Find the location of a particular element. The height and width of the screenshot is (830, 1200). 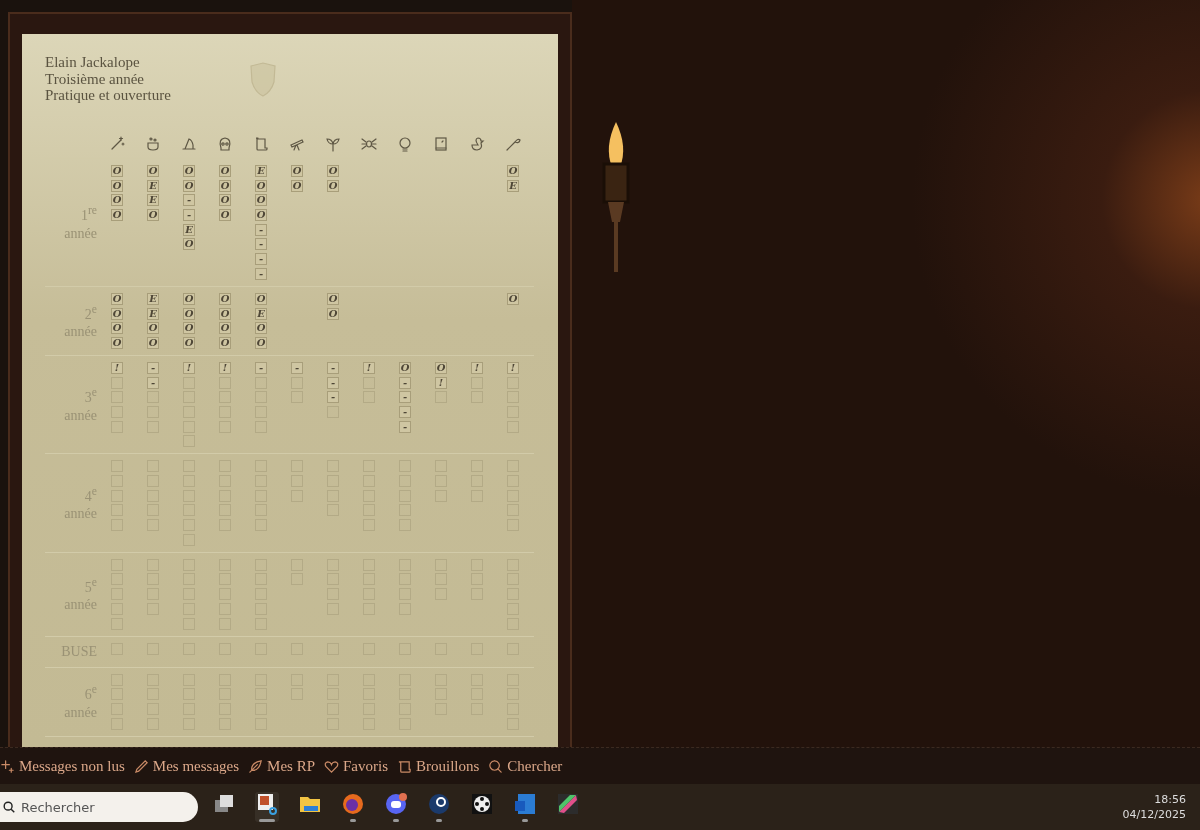

nav-link: Messages non lus is located at coordinates (62, 766).